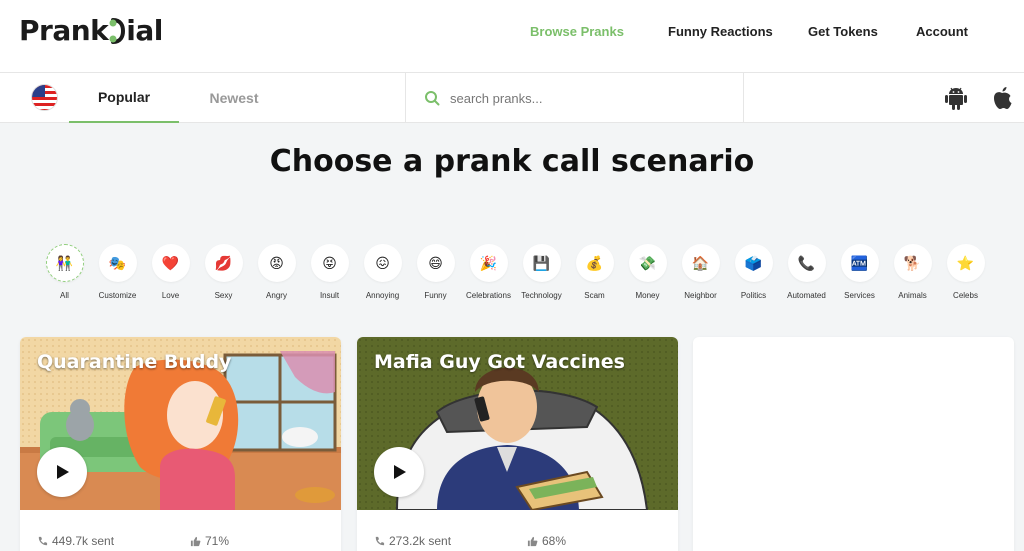 The image size is (1024, 551). Describe the element at coordinates (580, 98) in the screenshot. I see `search-input` at that location.